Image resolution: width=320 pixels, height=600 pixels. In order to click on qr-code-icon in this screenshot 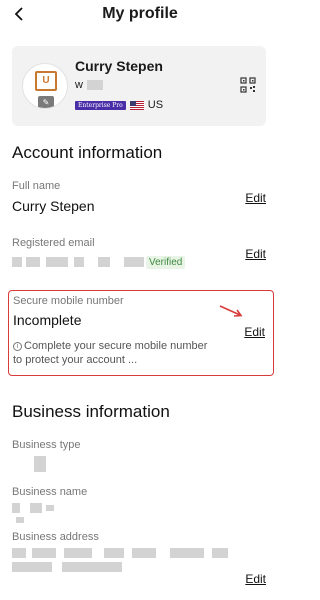, I will do `click(248, 85)`.